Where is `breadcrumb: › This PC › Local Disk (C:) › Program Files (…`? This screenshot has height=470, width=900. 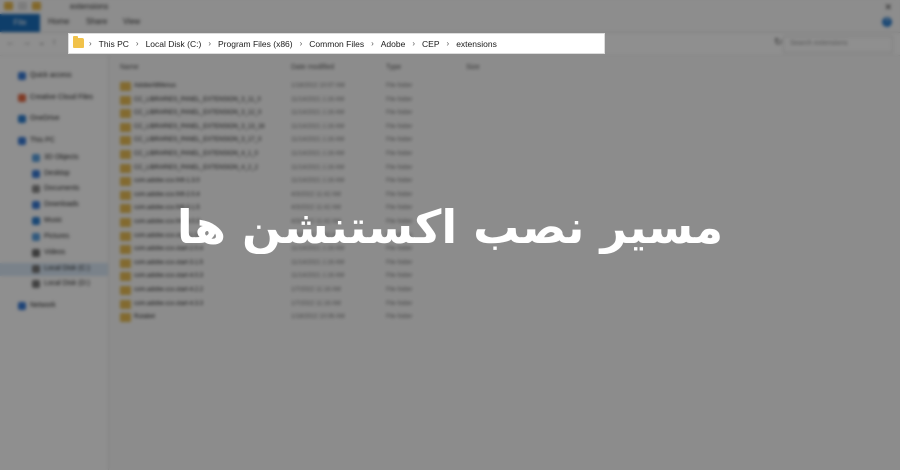 breadcrumb: › This PC › Local Disk (C:) › Program Files (… is located at coordinates (293, 43).